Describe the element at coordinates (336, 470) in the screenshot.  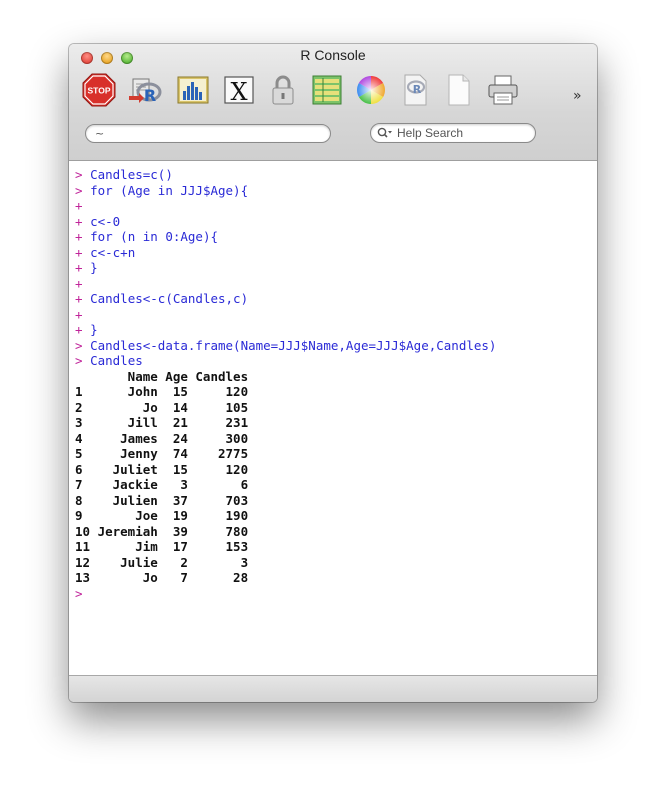
I see `output-line: 6 Juliet 15 120` at that location.